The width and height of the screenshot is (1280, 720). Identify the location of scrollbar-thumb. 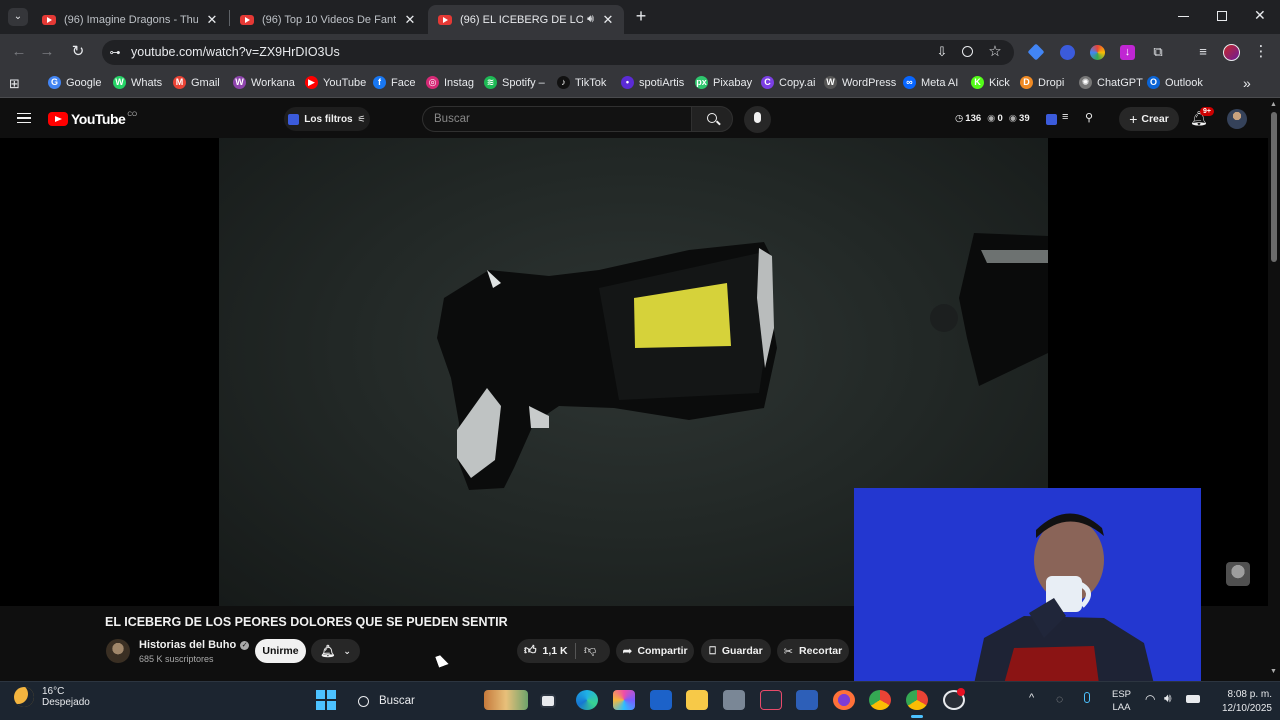
(1274, 187).